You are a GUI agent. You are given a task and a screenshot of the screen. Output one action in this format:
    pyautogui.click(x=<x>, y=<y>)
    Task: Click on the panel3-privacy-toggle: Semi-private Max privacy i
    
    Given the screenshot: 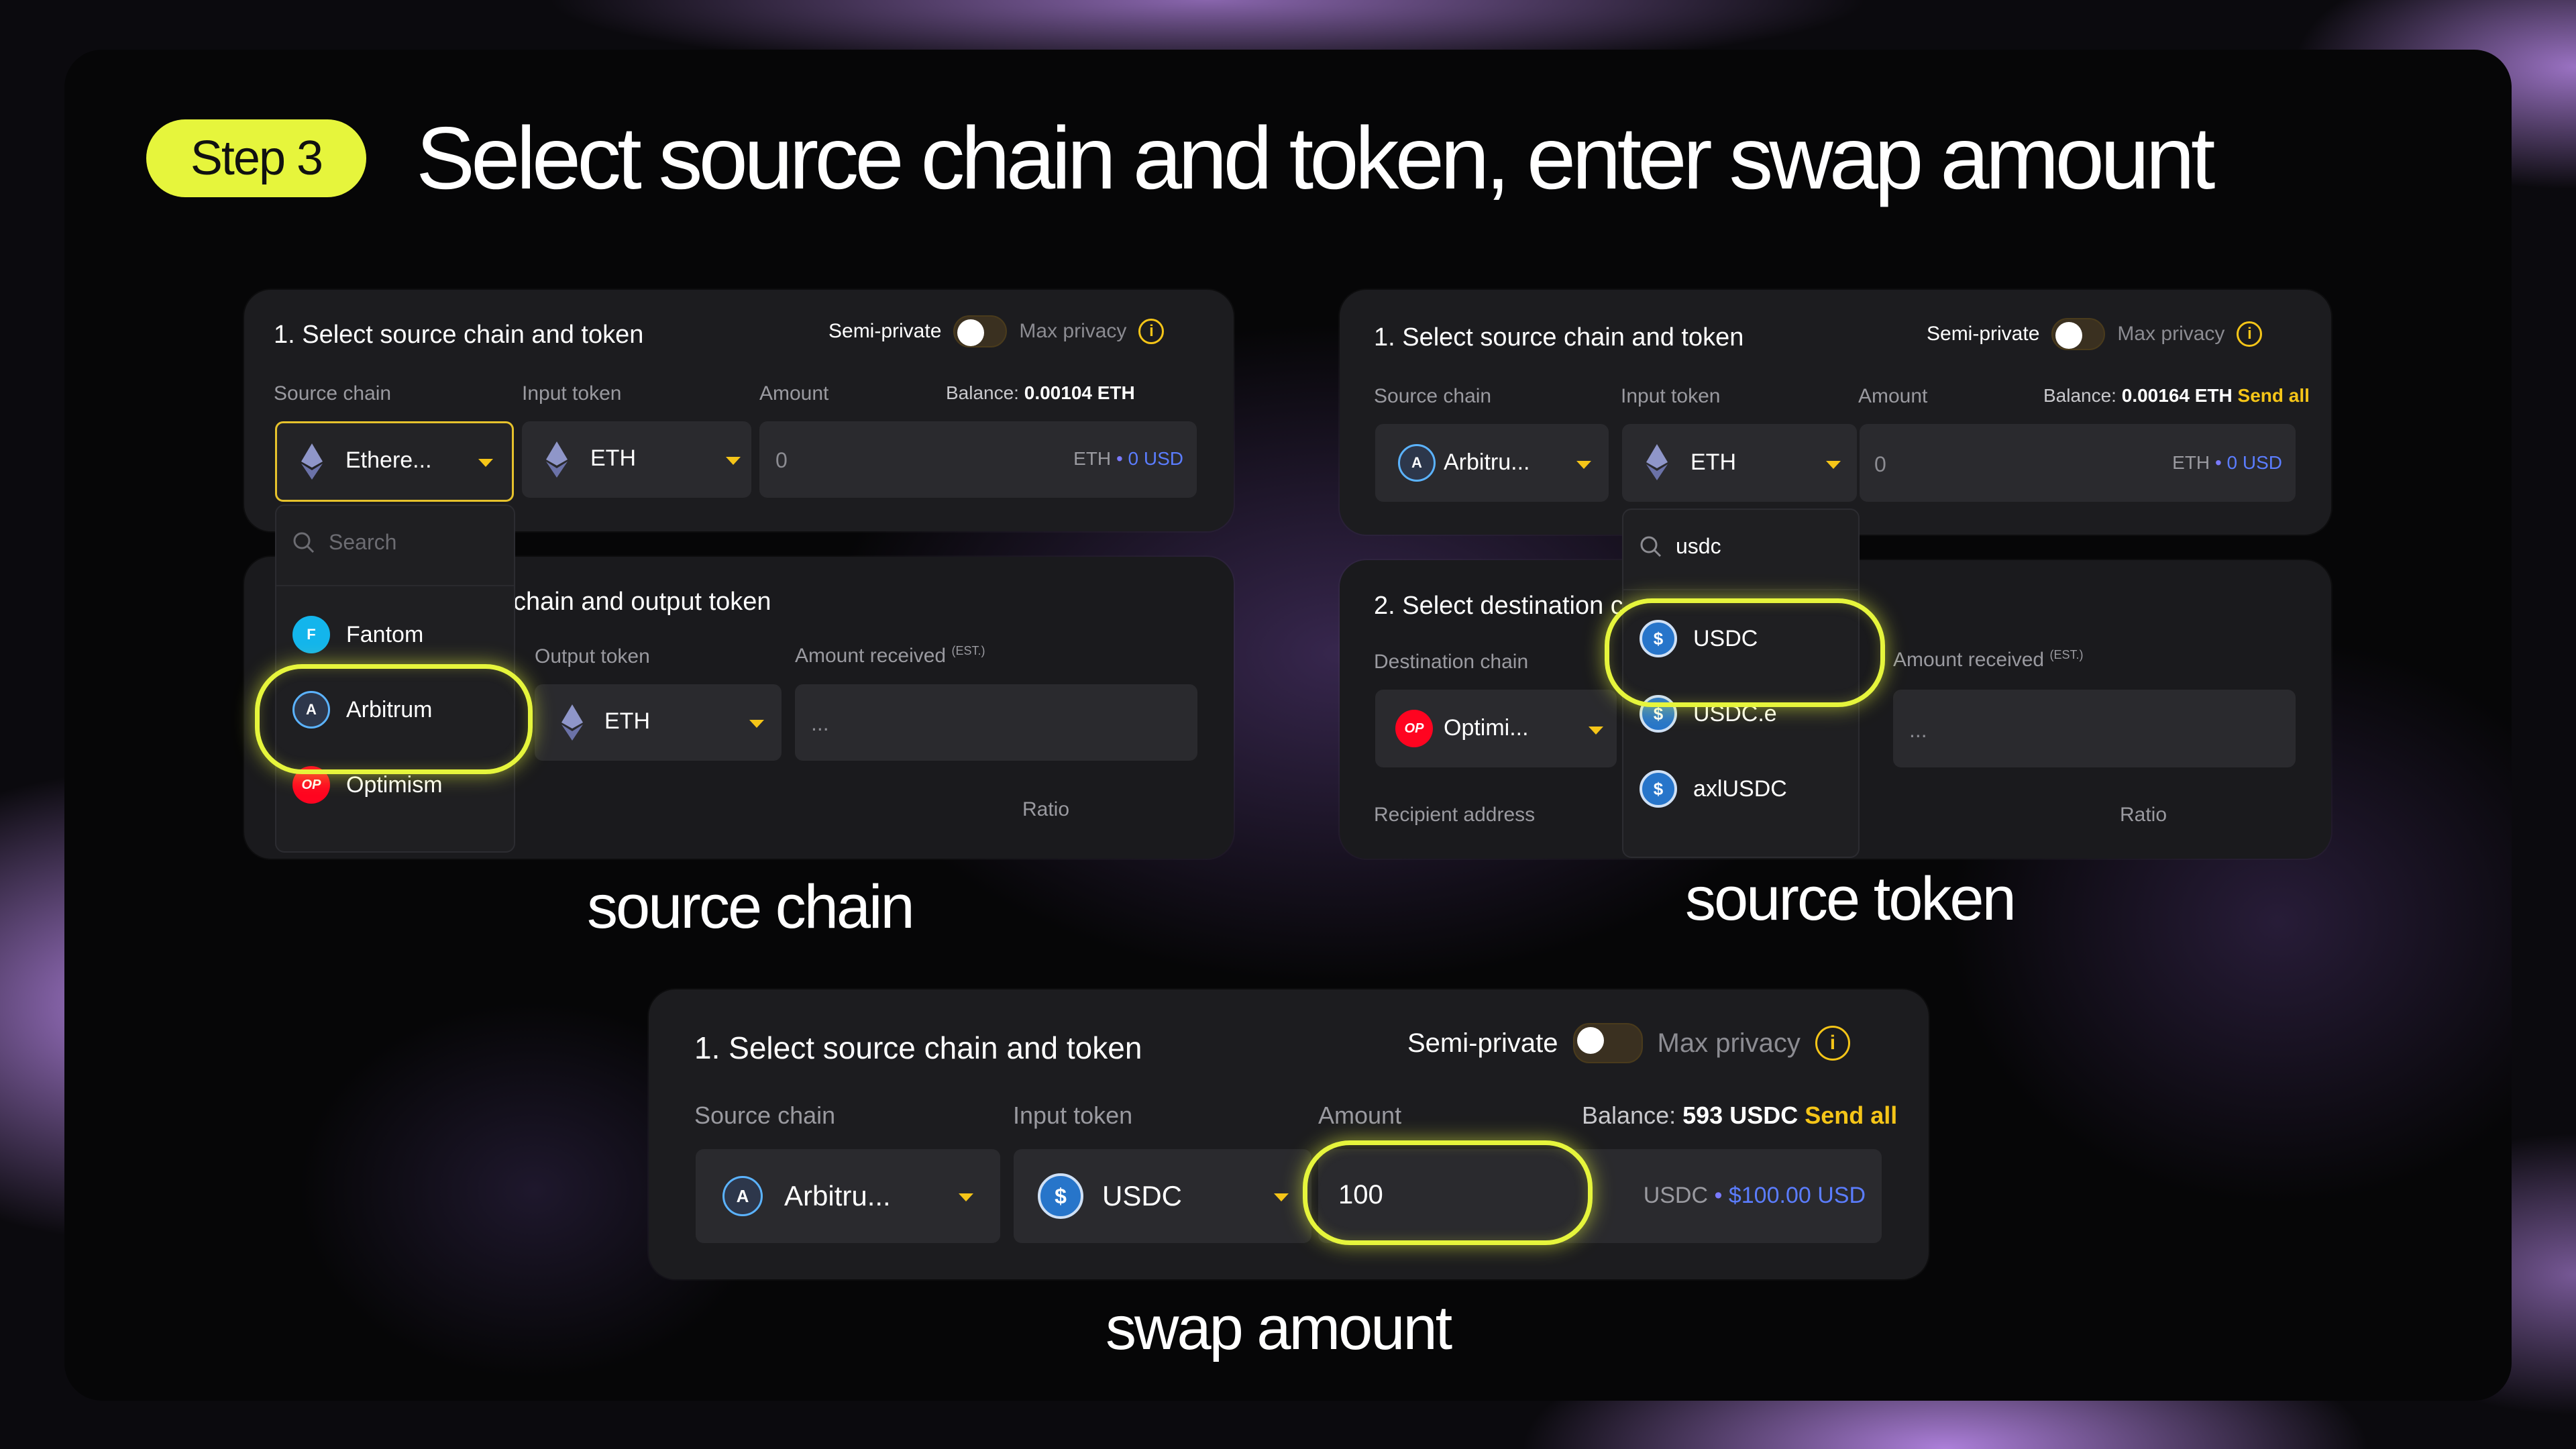 What is the action you would take?
    pyautogui.click(x=1628, y=1043)
    